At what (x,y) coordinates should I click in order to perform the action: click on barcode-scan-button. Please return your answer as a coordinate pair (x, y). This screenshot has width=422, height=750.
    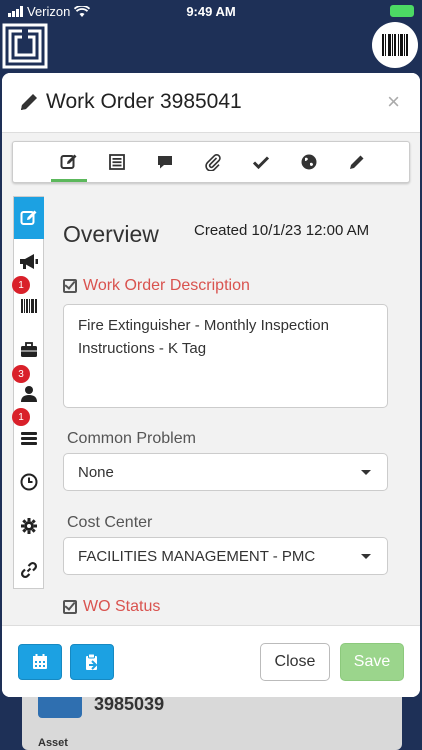
    Looking at the image, I should click on (395, 45).